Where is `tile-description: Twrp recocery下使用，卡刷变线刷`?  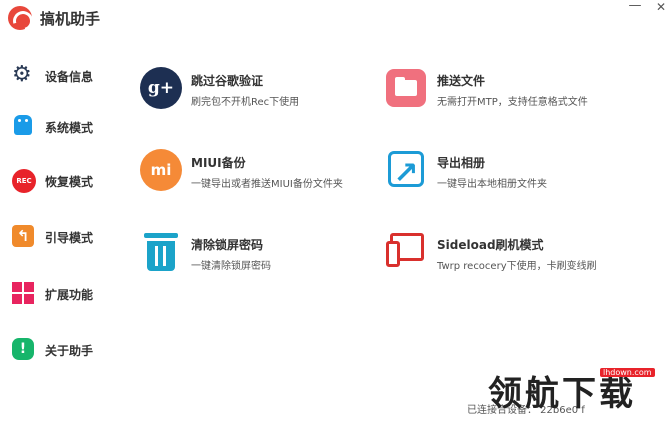 tile-description: Twrp recocery下使用，卡刷变线刷 is located at coordinates (517, 266).